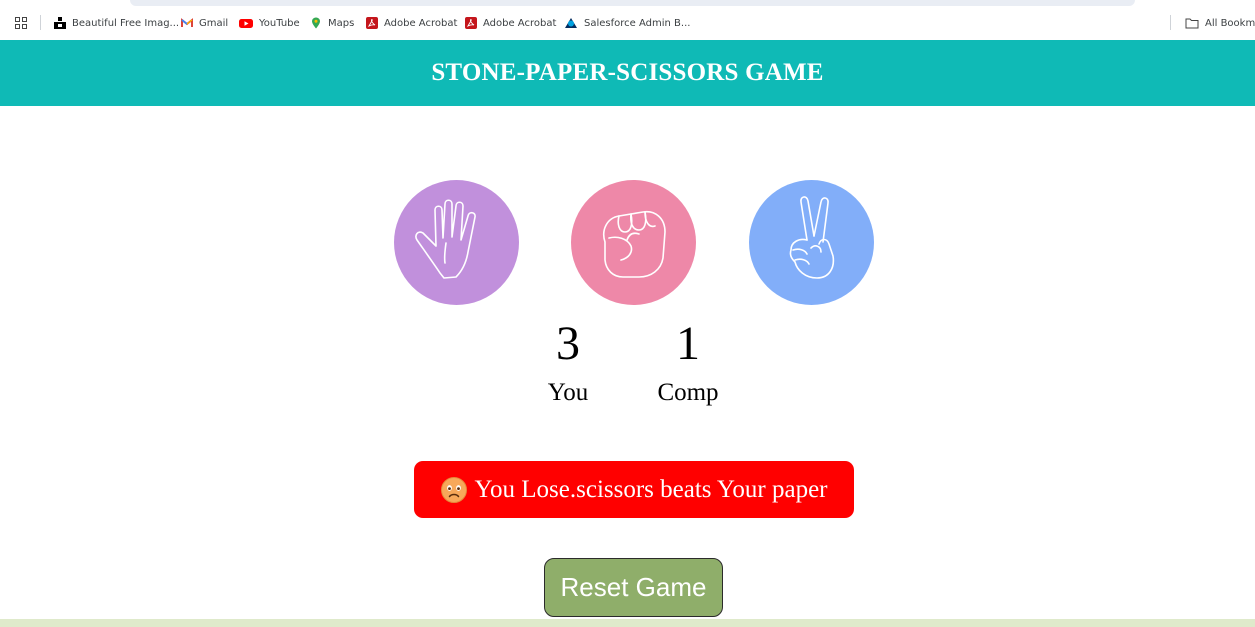  I want to click on choice-paper, so click(456, 242).